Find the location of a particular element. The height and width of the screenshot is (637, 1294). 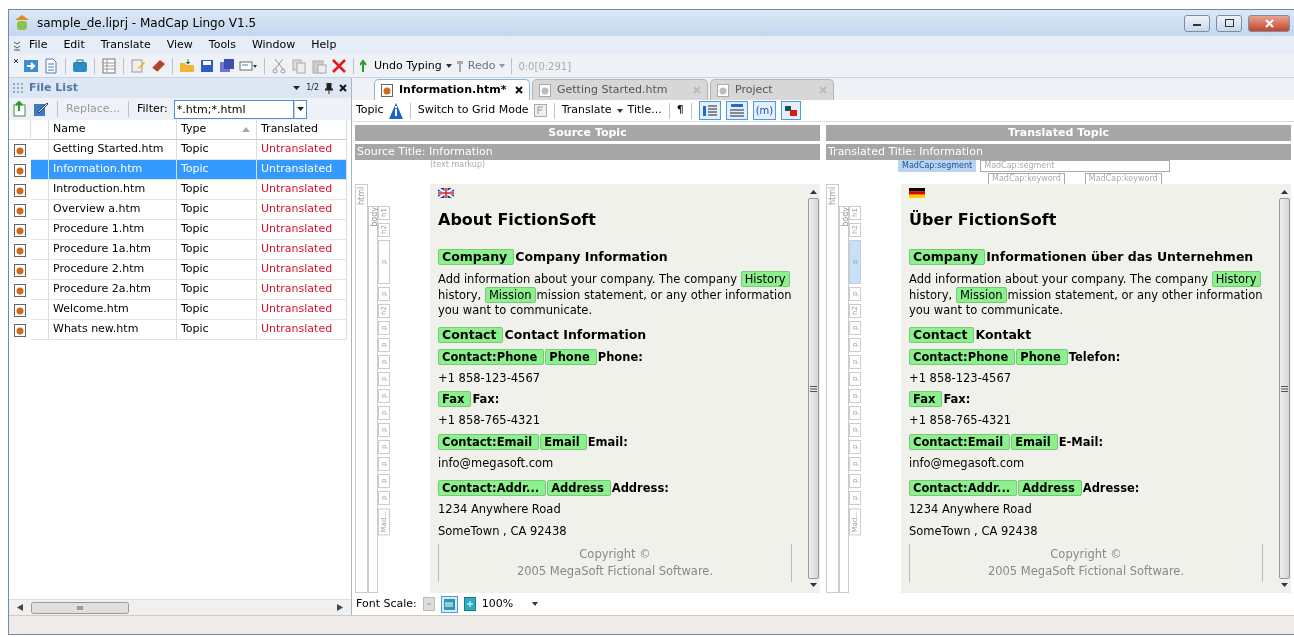

save-icon is located at coordinates (207, 66).